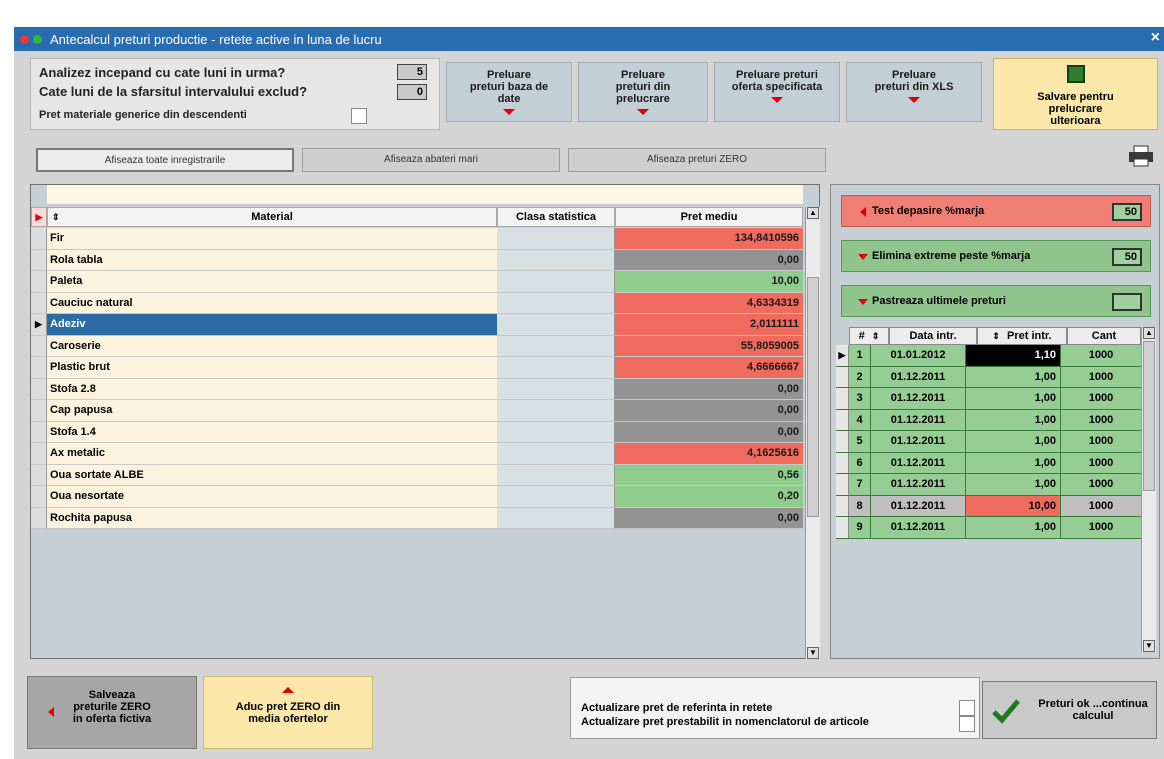 Image resolution: width=1164 pixels, height=759 pixels. Describe the element at coordinates (860, 506) in the screenshot. I see `entry-number-cell: 8` at that location.